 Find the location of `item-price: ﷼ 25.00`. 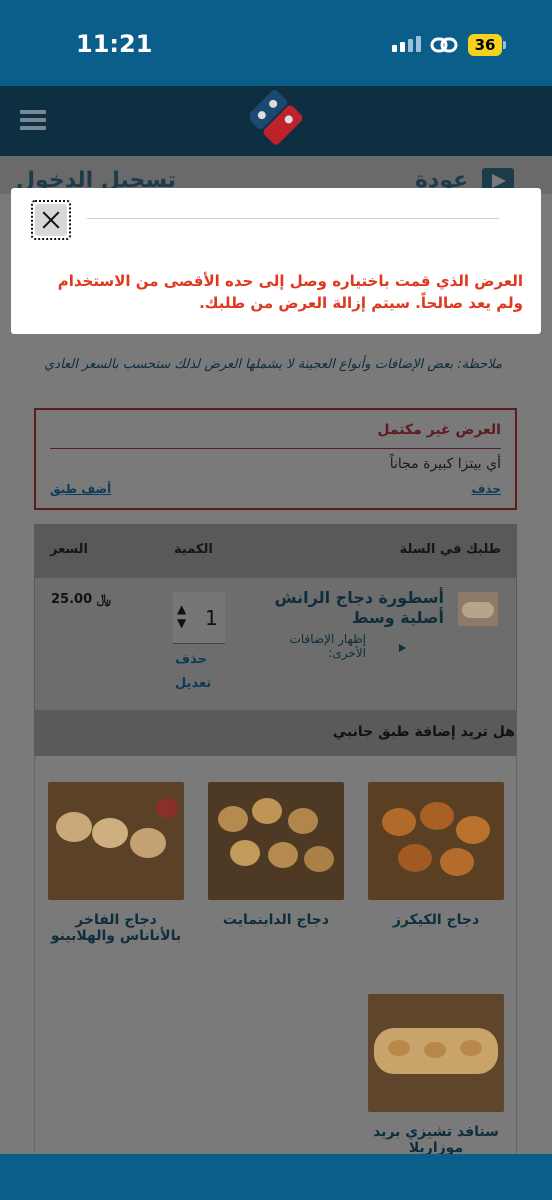

item-price: ﷼ 25.00 is located at coordinates (81, 599).